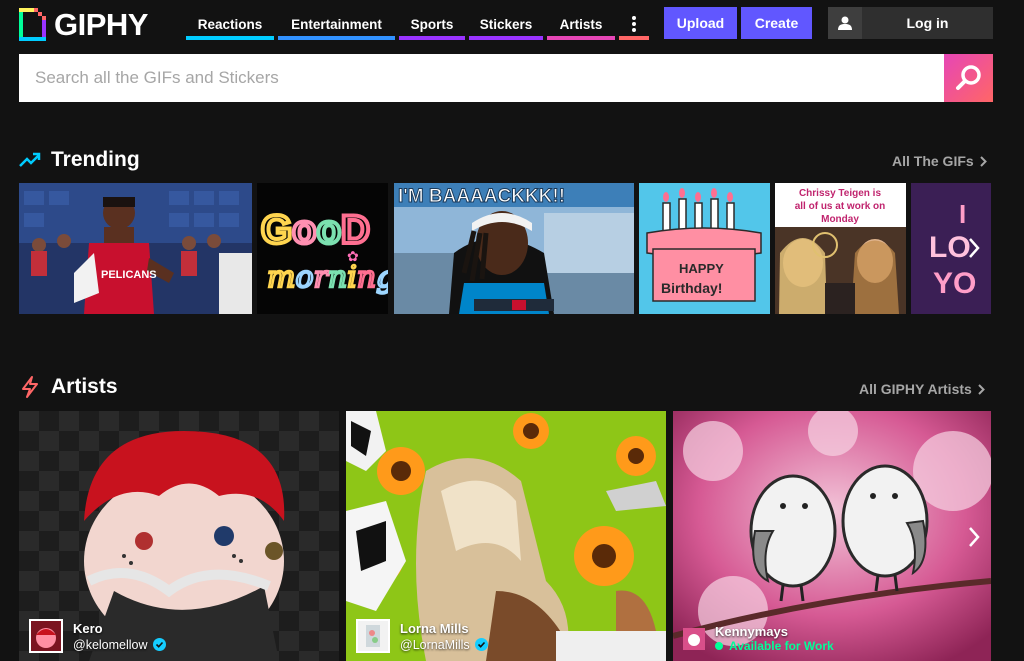 Image resolution: width=1024 pixels, height=661 pixels. Describe the element at coordinates (179, 536) in the screenshot. I see `artist-card-kero: Kero @kelomellow` at that location.